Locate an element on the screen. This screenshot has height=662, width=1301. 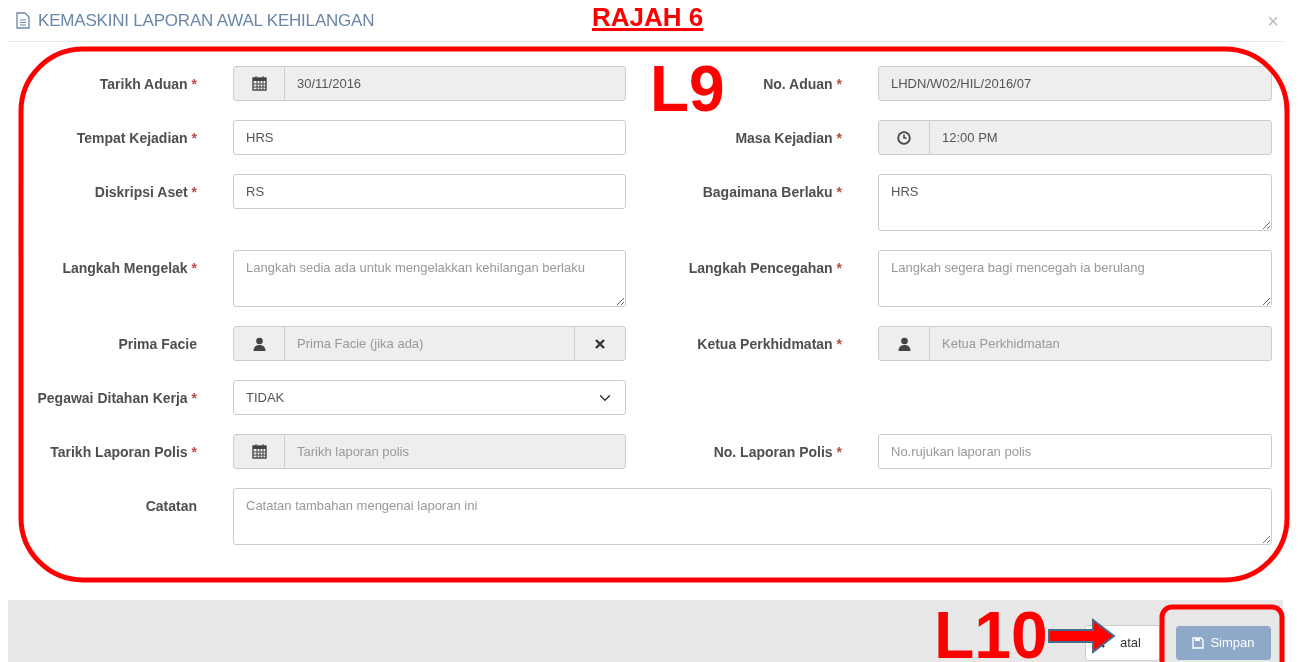
field-label: Ketua Perkhidmatan * is located at coordinates (769, 344).